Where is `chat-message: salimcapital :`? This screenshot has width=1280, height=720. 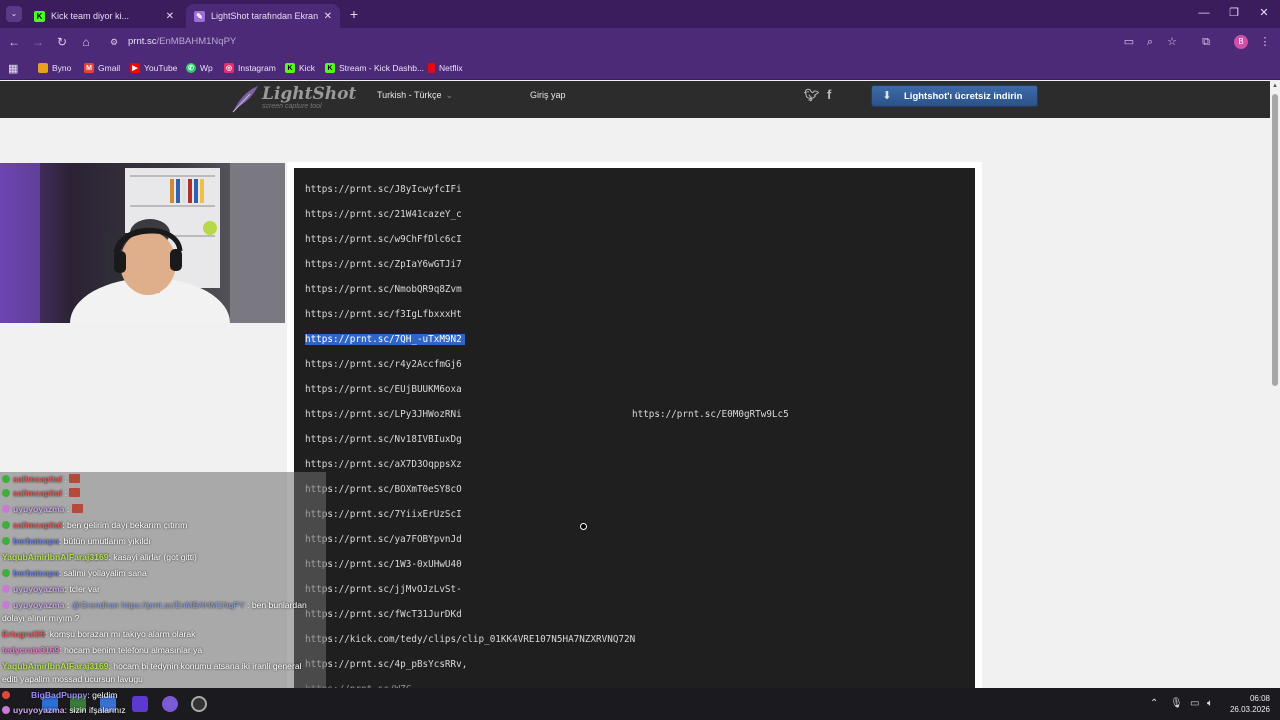
chat-message: salimcapital : is located at coordinates (41, 479).